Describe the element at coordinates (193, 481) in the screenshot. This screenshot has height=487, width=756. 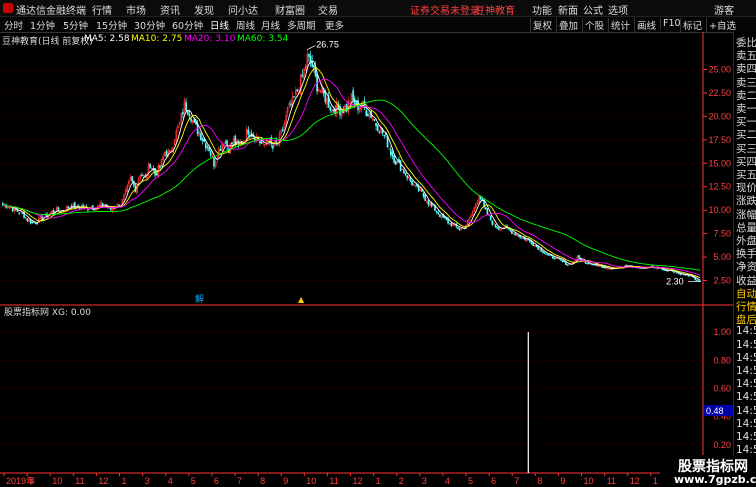
I see `x-tick-label: 5` at that location.